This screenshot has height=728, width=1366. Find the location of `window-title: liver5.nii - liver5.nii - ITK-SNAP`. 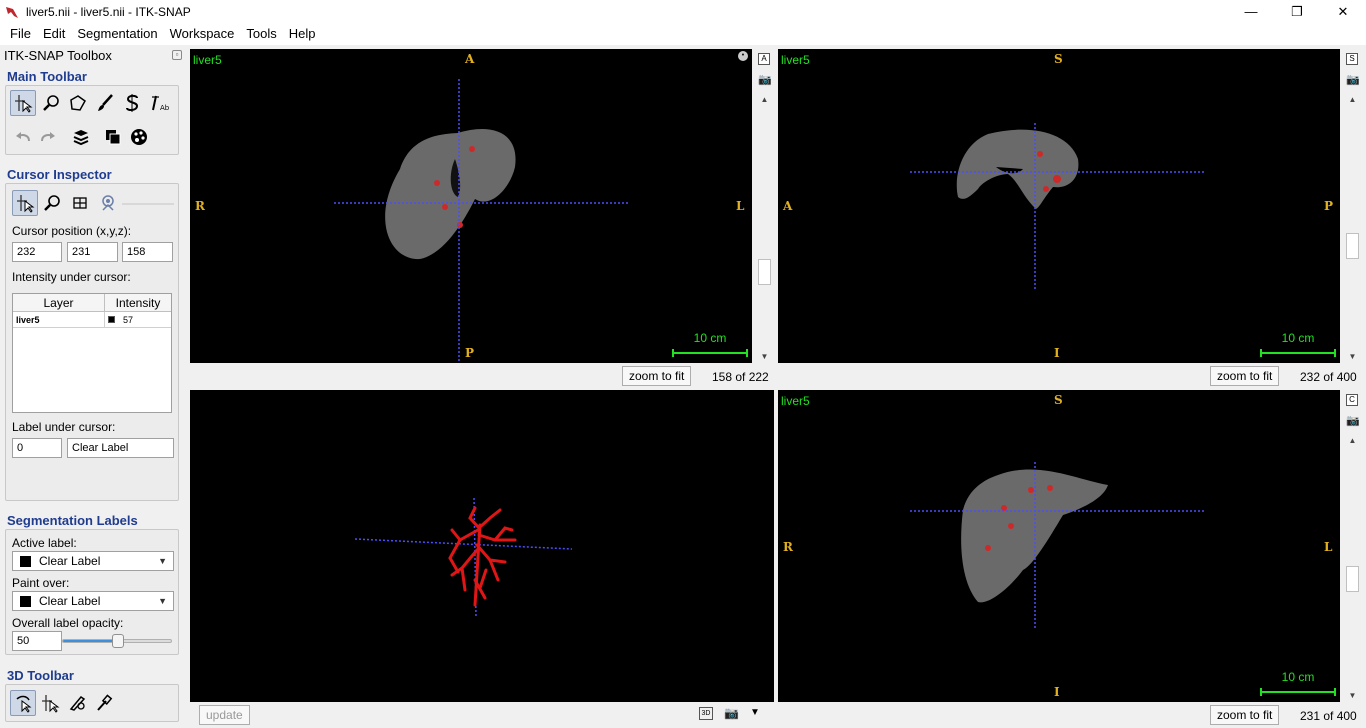

window-title: liver5.nii - liver5.nii - ITK-SNAP is located at coordinates (108, 11).